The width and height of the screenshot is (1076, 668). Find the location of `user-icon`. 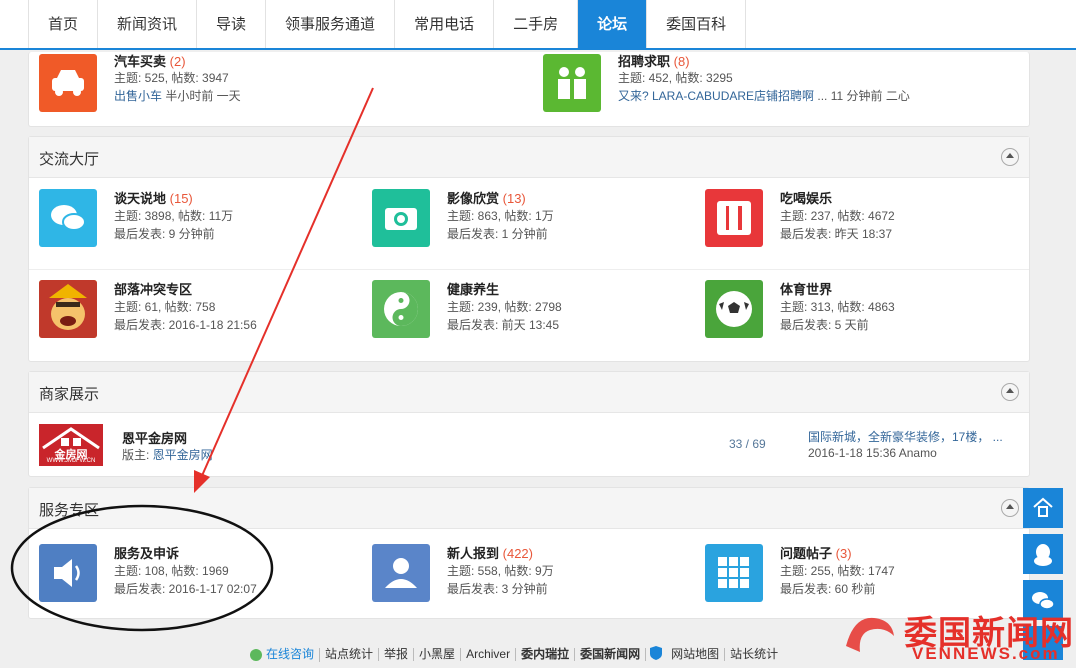

user-icon is located at coordinates (401, 573).